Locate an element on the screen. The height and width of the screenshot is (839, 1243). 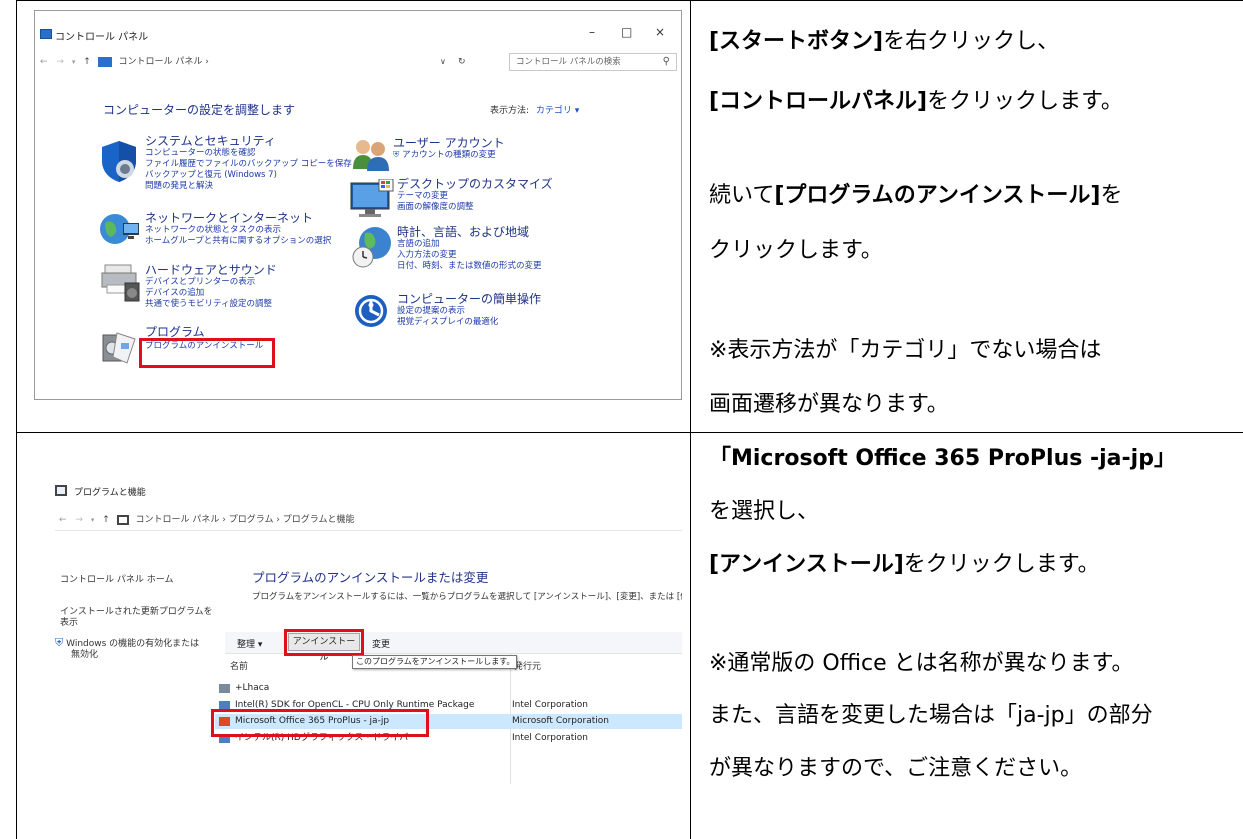
category-link: 日付、時刻、または数値の形式の変更 is located at coordinates (469, 266).